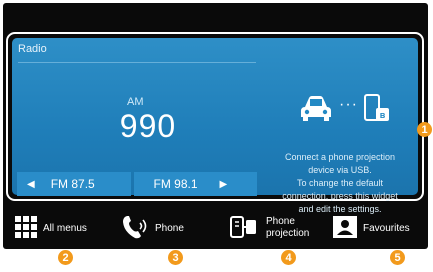  What do you see at coordinates (65, 228) in the screenshot?
I see `all-menus-label: All menus` at bounding box center [65, 228].